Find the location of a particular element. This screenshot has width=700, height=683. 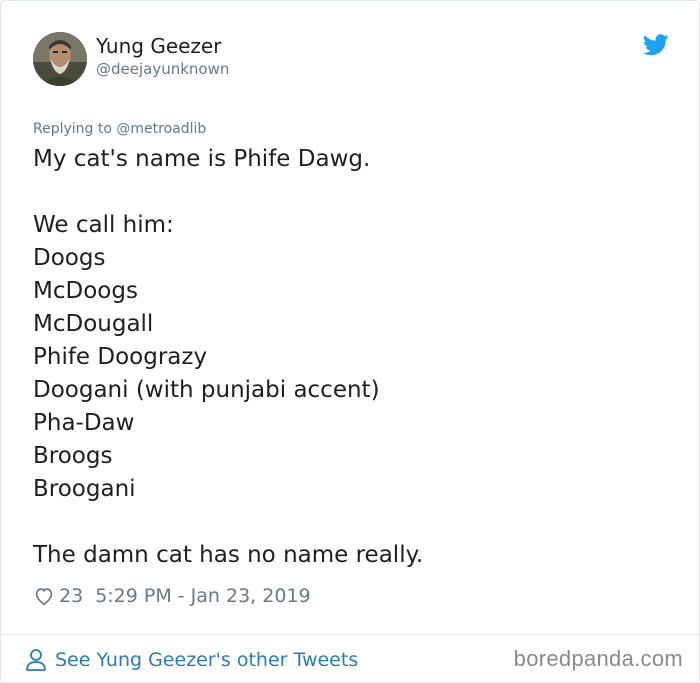

tweet-line: McDougall is located at coordinates (93, 324).